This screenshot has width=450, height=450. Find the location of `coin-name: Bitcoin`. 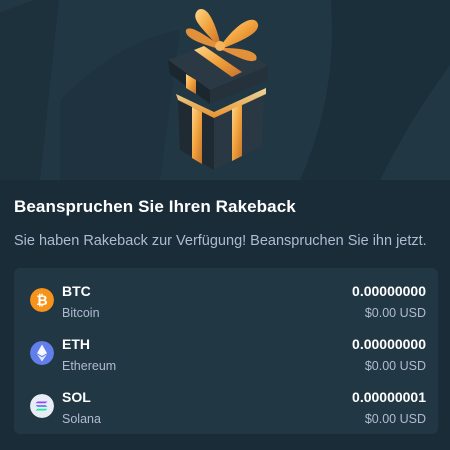

coin-name: Bitcoin is located at coordinates (81, 313).